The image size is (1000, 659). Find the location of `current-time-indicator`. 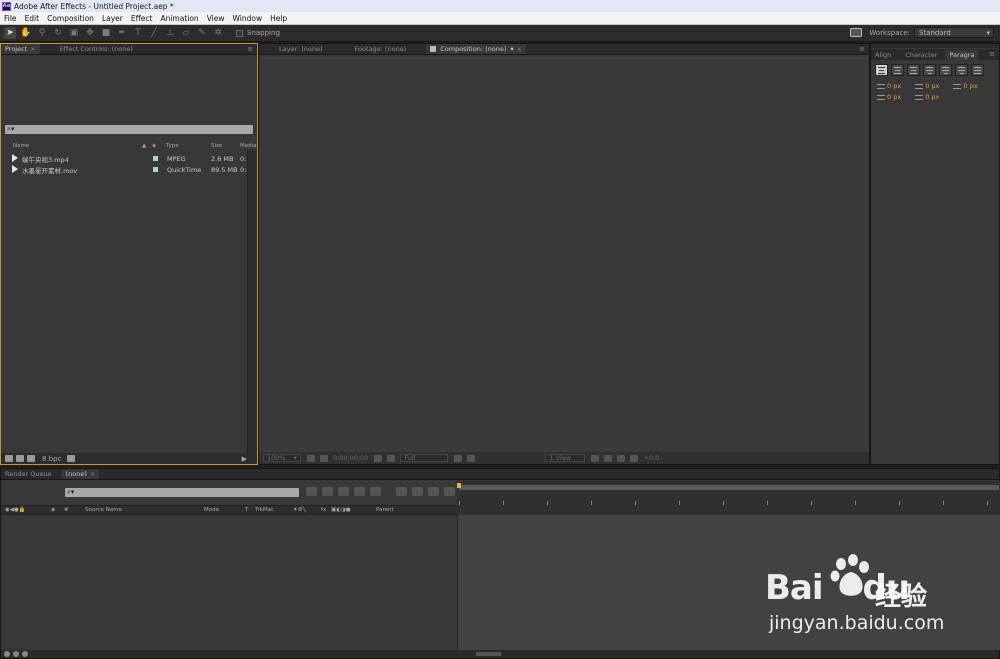

current-time-indicator is located at coordinates (459, 485).